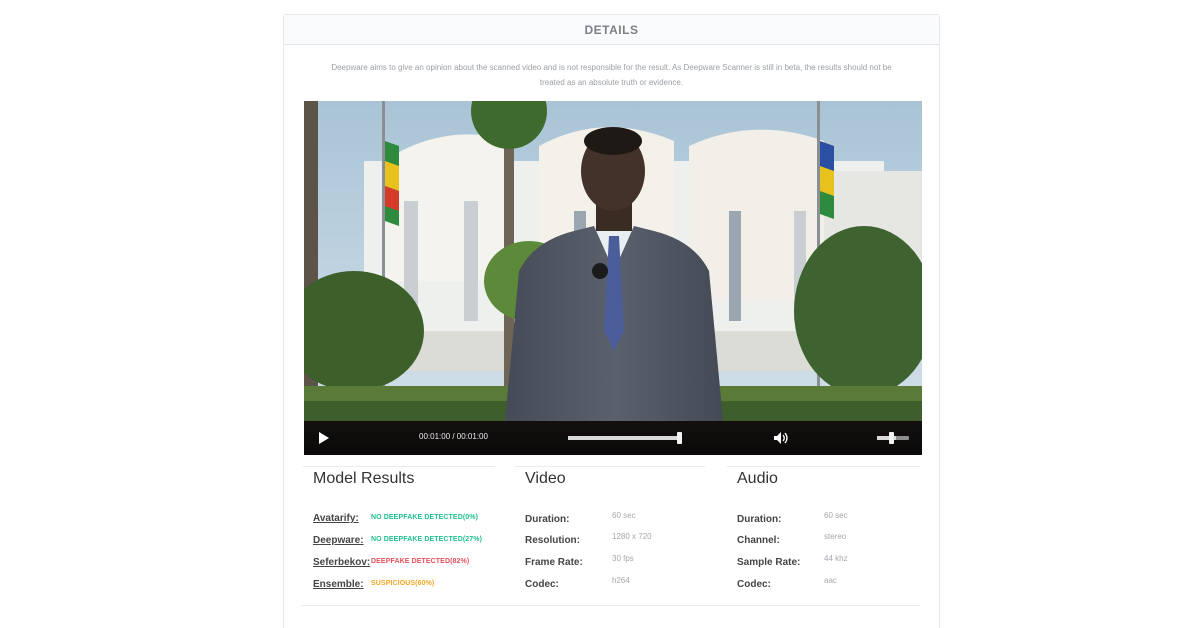  Describe the element at coordinates (341, 562) in the screenshot. I see `model-link: Seferbekov:` at that location.